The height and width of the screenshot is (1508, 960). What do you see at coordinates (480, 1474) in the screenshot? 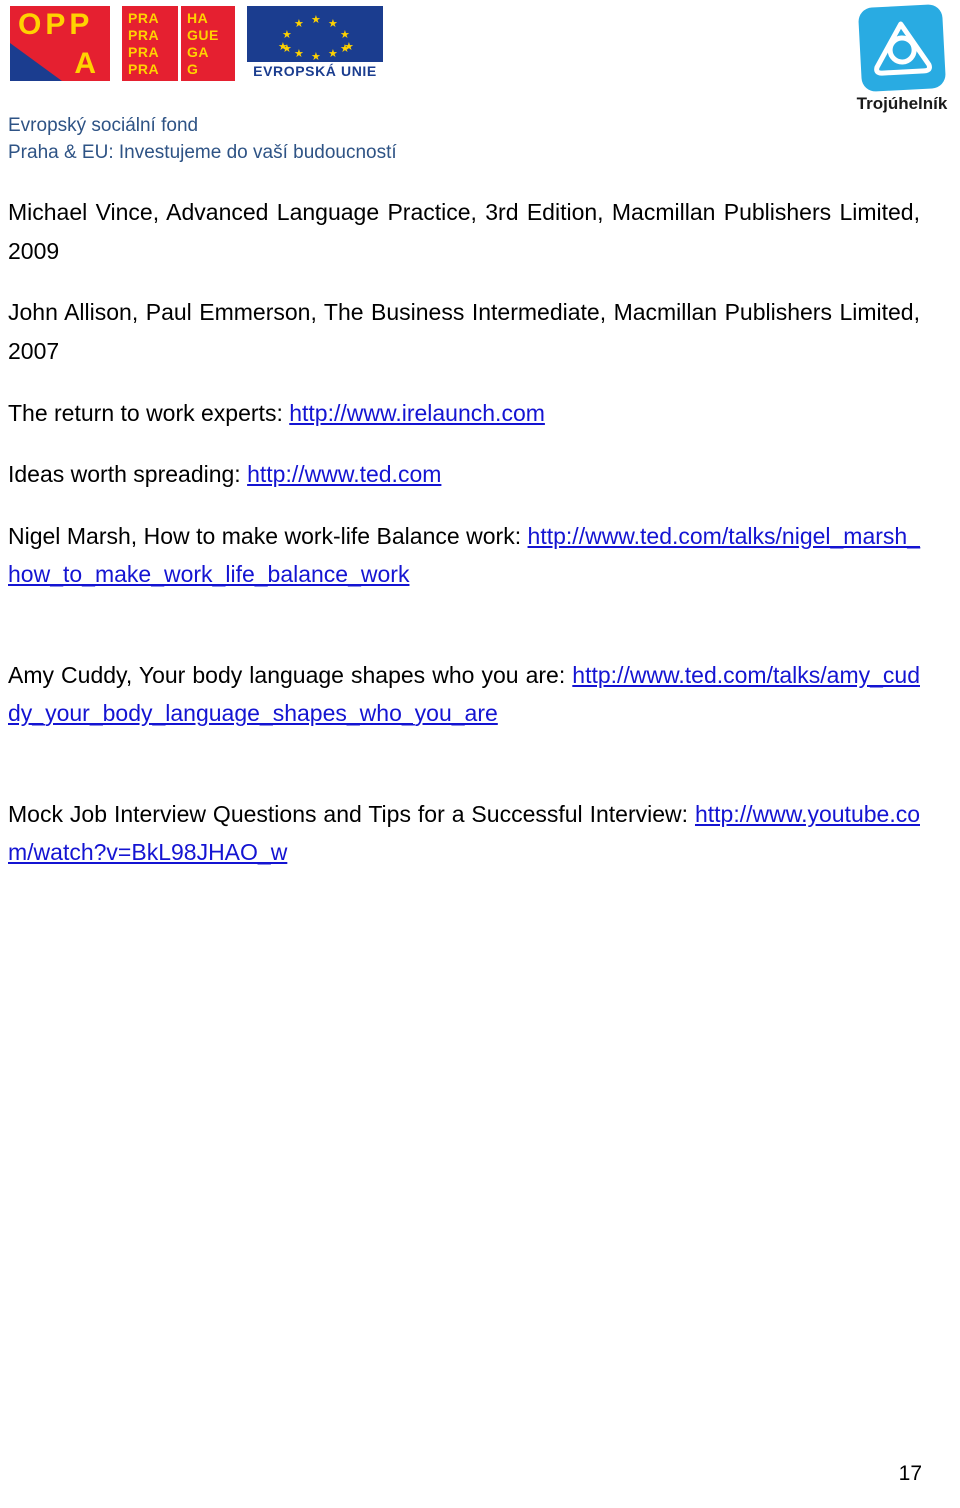
I see `page-footer: 17` at bounding box center [480, 1474].